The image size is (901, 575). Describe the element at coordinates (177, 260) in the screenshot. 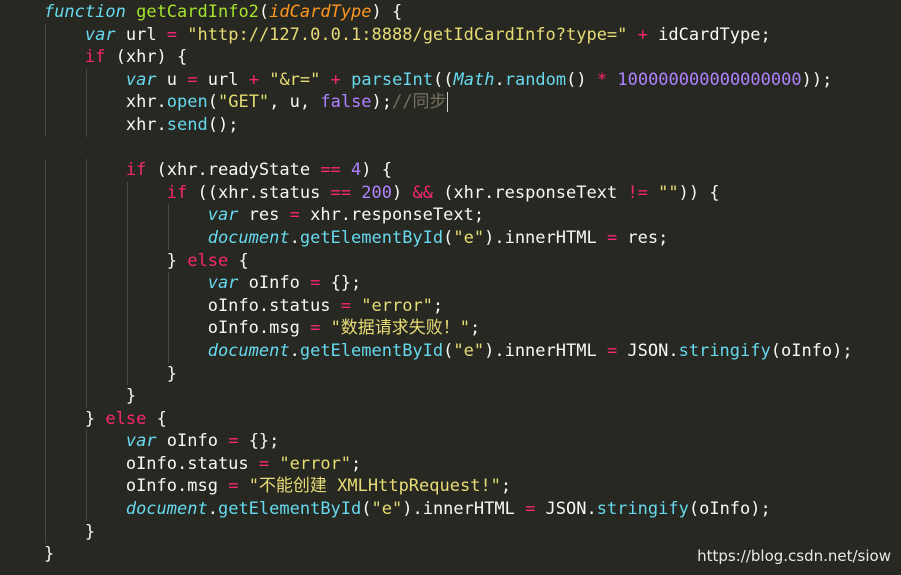

I see `code-token: }` at that location.